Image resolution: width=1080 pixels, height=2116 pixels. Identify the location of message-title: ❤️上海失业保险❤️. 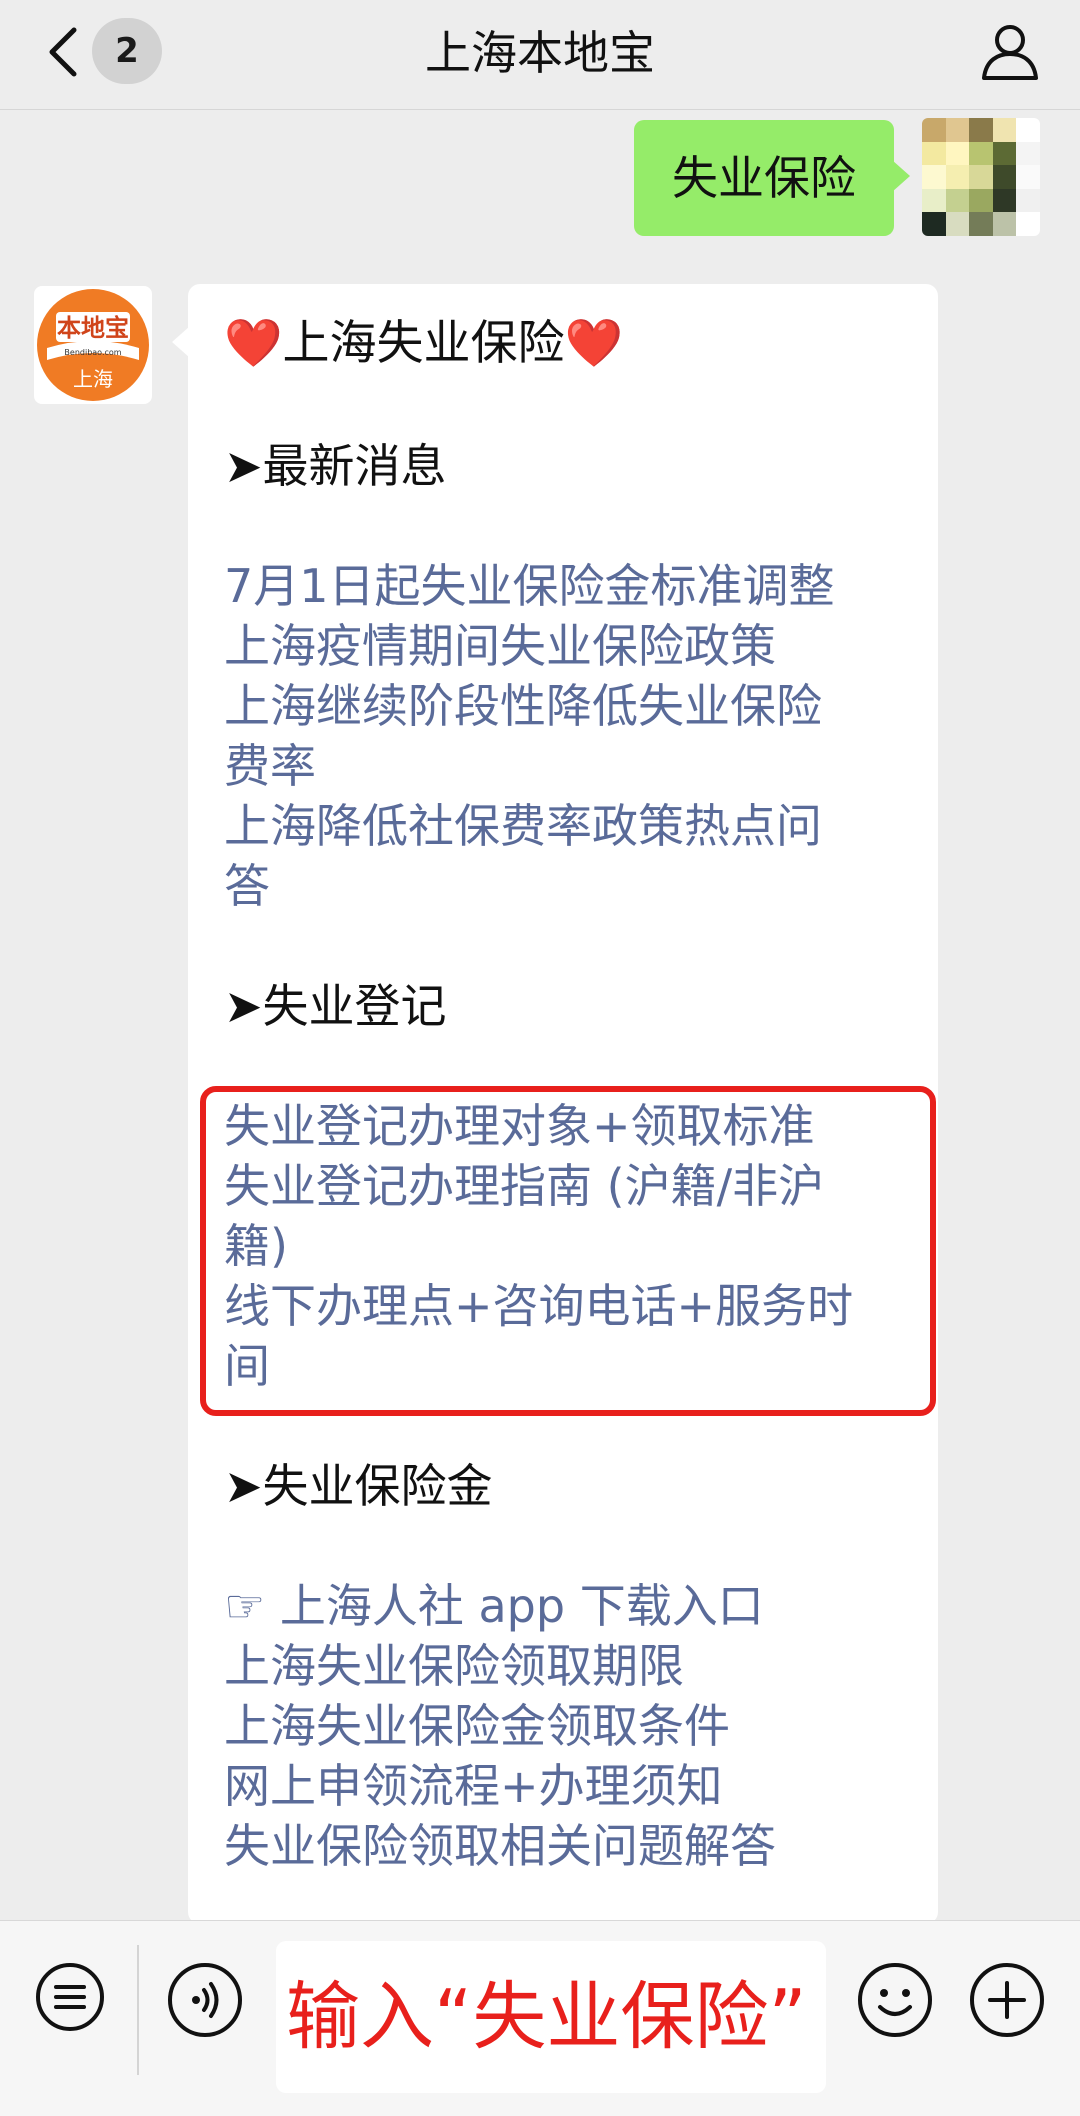
(564, 344).